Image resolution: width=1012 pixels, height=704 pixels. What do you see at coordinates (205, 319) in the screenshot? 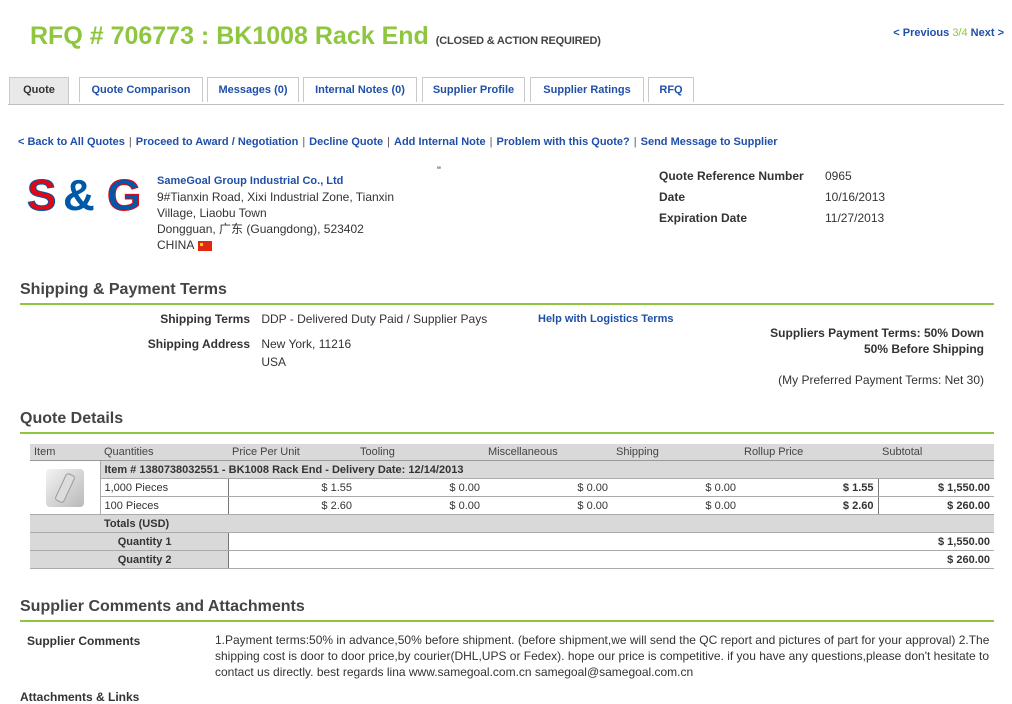
I see `shipping-terms-label: Shipping Terms` at bounding box center [205, 319].